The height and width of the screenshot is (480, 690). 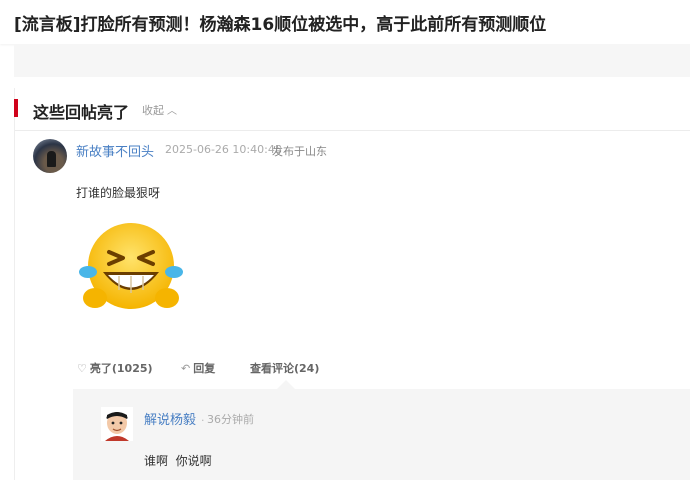 What do you see at coordinates (204, 368) in the screenshot?
I see `reply-label: 回复` at bounding box center [204, 368].